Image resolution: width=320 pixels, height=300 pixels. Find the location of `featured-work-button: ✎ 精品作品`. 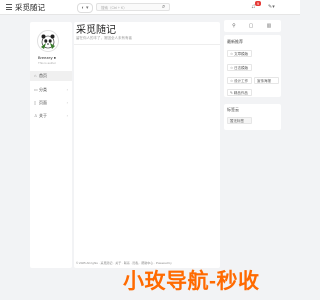

featured-work-button: ✎ 精品作品 is located at coordinates (239, 92).